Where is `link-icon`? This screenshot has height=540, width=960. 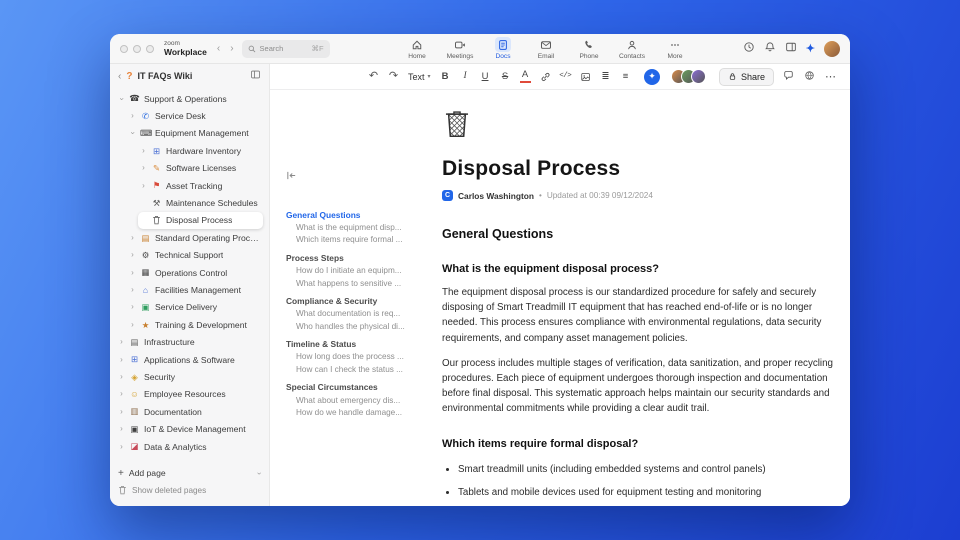 link-icon is located at coordinates (545, 77).